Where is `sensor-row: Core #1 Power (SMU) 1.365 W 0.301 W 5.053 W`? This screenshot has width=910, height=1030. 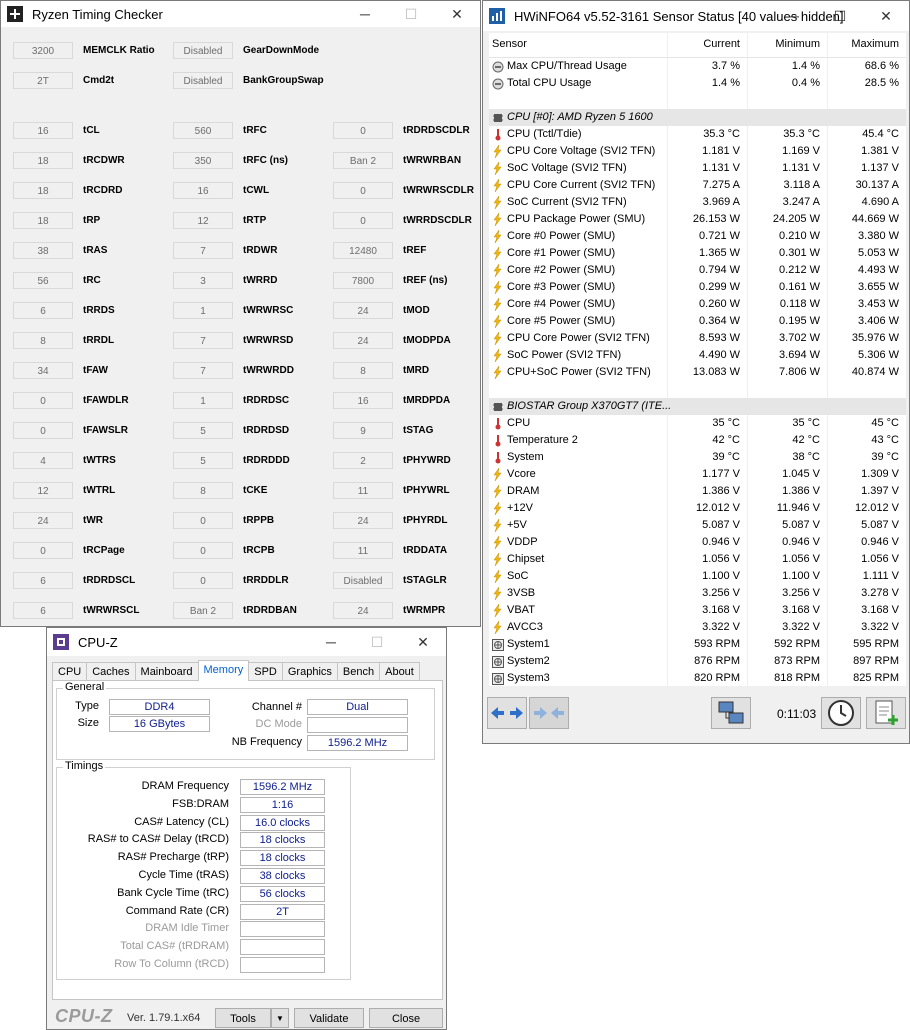 sensor-row: Core #1 Power (SMU) 1.365 W 0.301 W 5.053 W is located at coordinates (697, 253).